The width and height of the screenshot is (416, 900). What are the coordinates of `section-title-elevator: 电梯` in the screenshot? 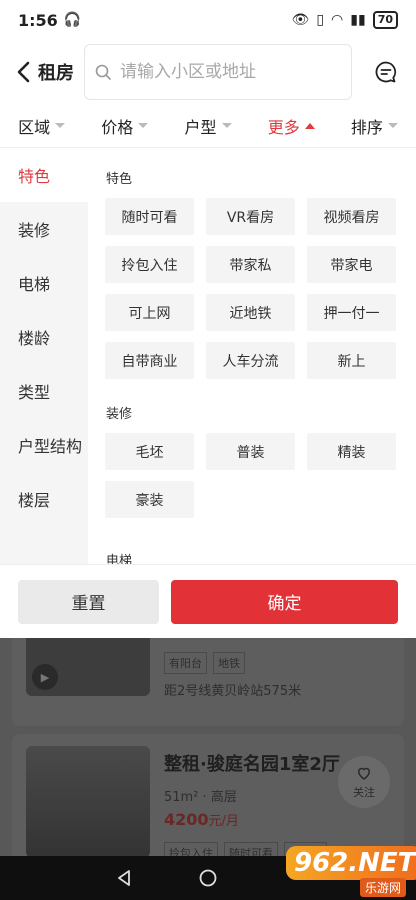 It's located at (119, 559).